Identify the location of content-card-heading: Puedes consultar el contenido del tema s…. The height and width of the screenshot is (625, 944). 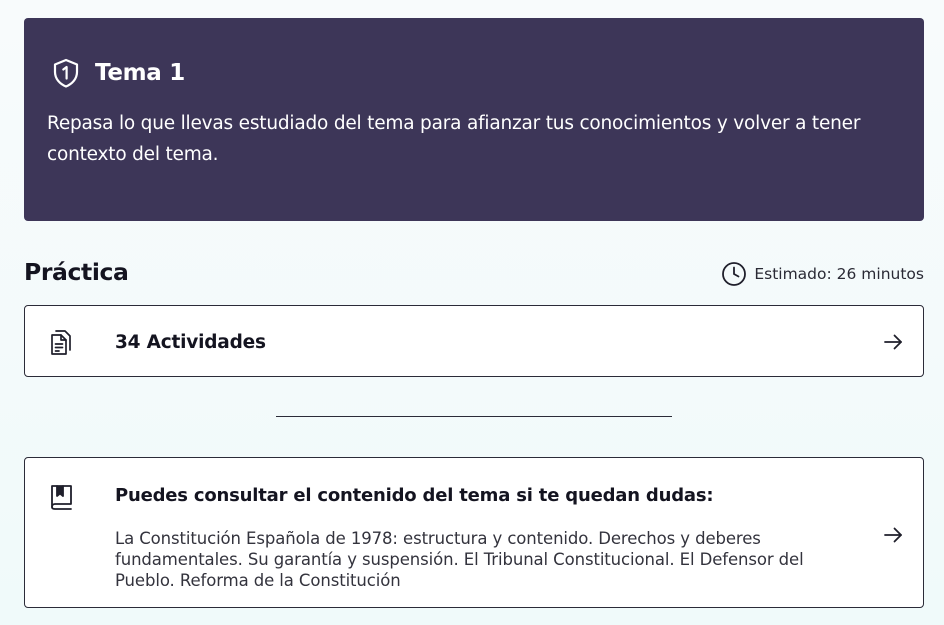
(414, 495).